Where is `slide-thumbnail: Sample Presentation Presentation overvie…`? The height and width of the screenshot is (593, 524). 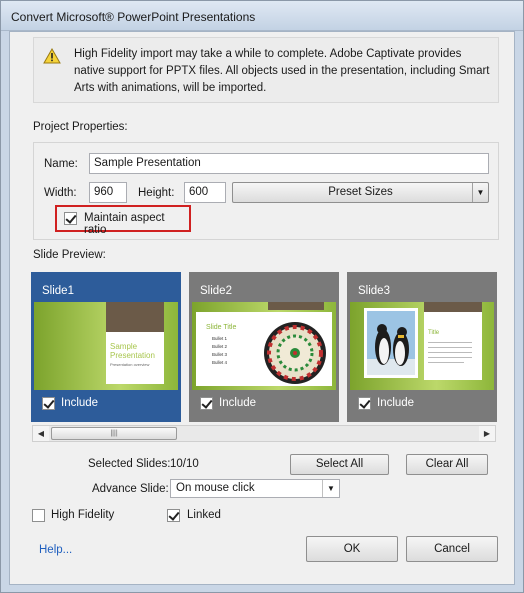
slide-thumbnail: Sample Presentation Presentation overvie… is located at coordinates (106, 346).